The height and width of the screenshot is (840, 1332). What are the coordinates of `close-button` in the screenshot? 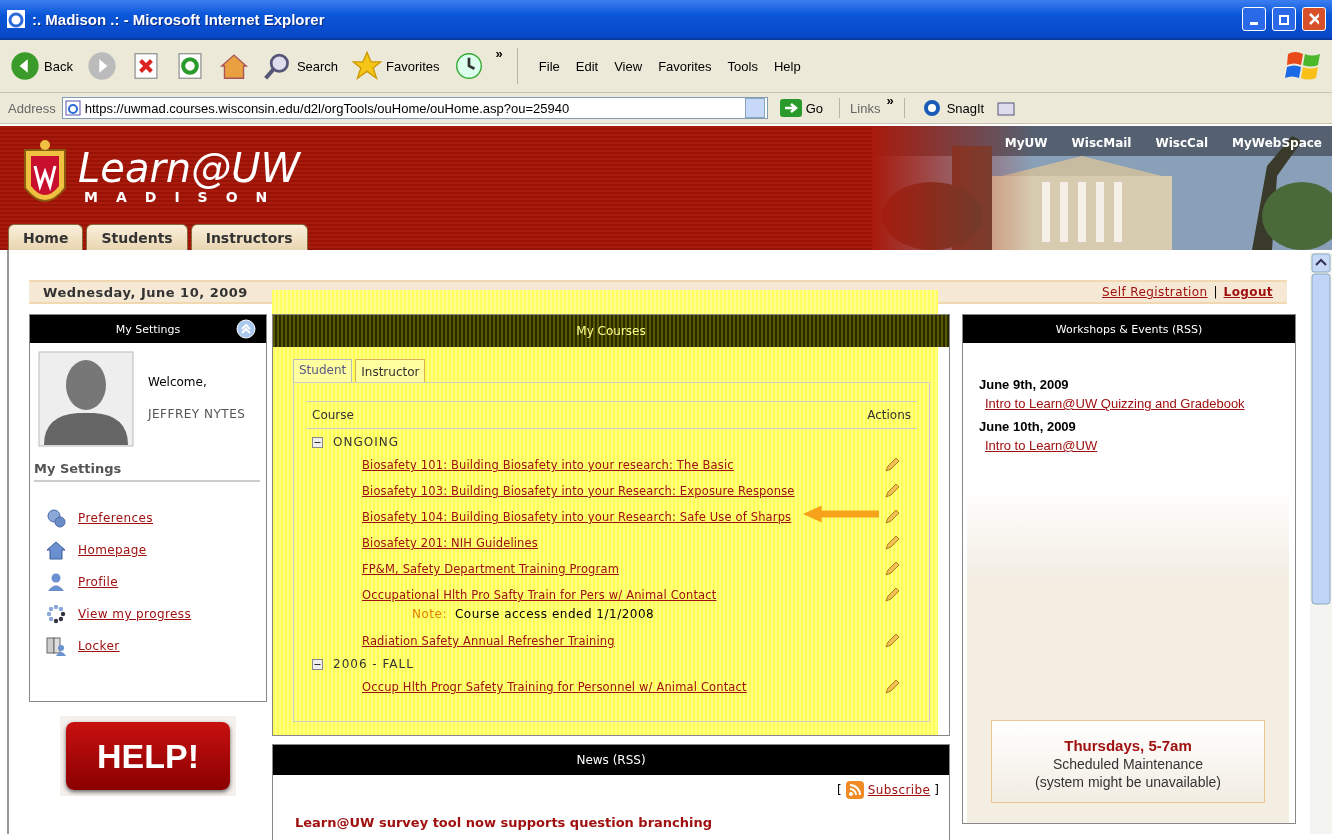 It's located at (1314, 19).